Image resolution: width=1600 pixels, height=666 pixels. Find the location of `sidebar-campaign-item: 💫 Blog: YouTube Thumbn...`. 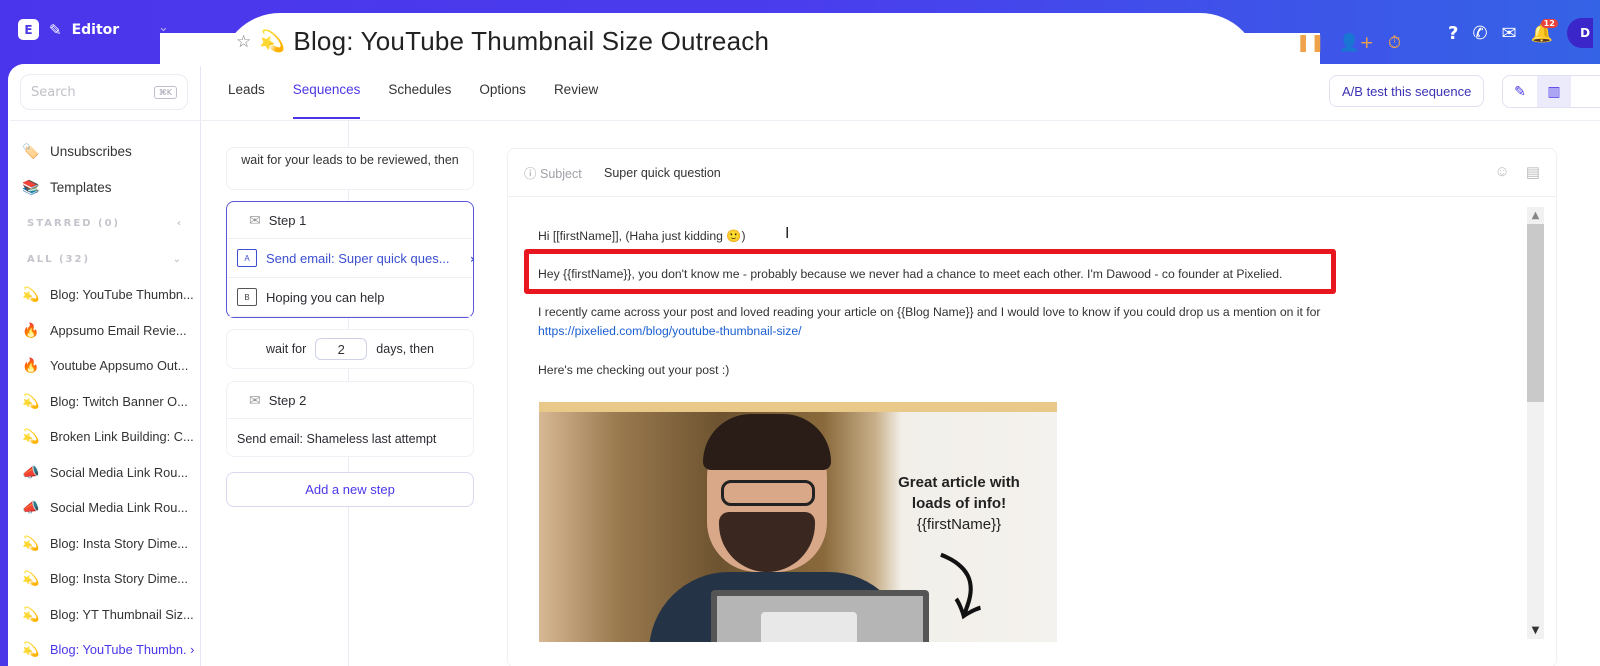

sidebar-campaign-item: 💫 Blog: YouTube Thumbn... is located at coordinates (105, 295).